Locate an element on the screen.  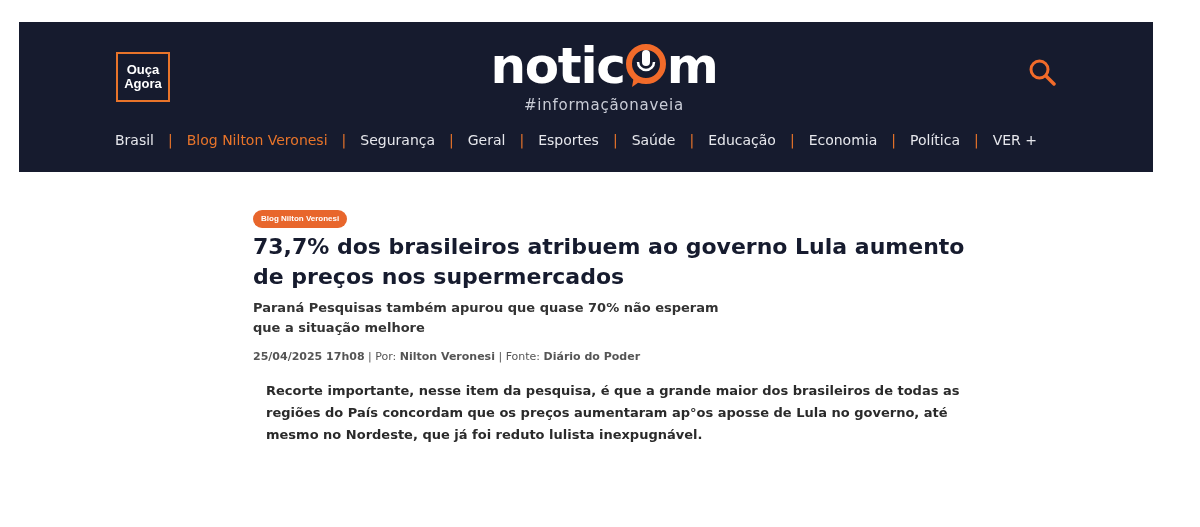
nav-link: Blog Nilton Veronesi is located at coordinates (257, 140).